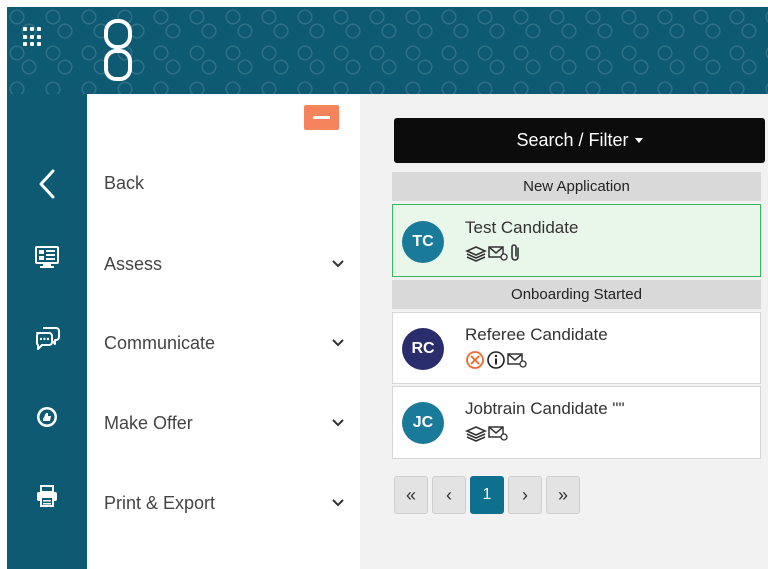 Image resolution: width=768 pixels, height=569 pixels. What do you see at coordinates (536, 335) in the screenshot?
I see `candidate-name: Referee Candidate` at bounding box center [536, 335].